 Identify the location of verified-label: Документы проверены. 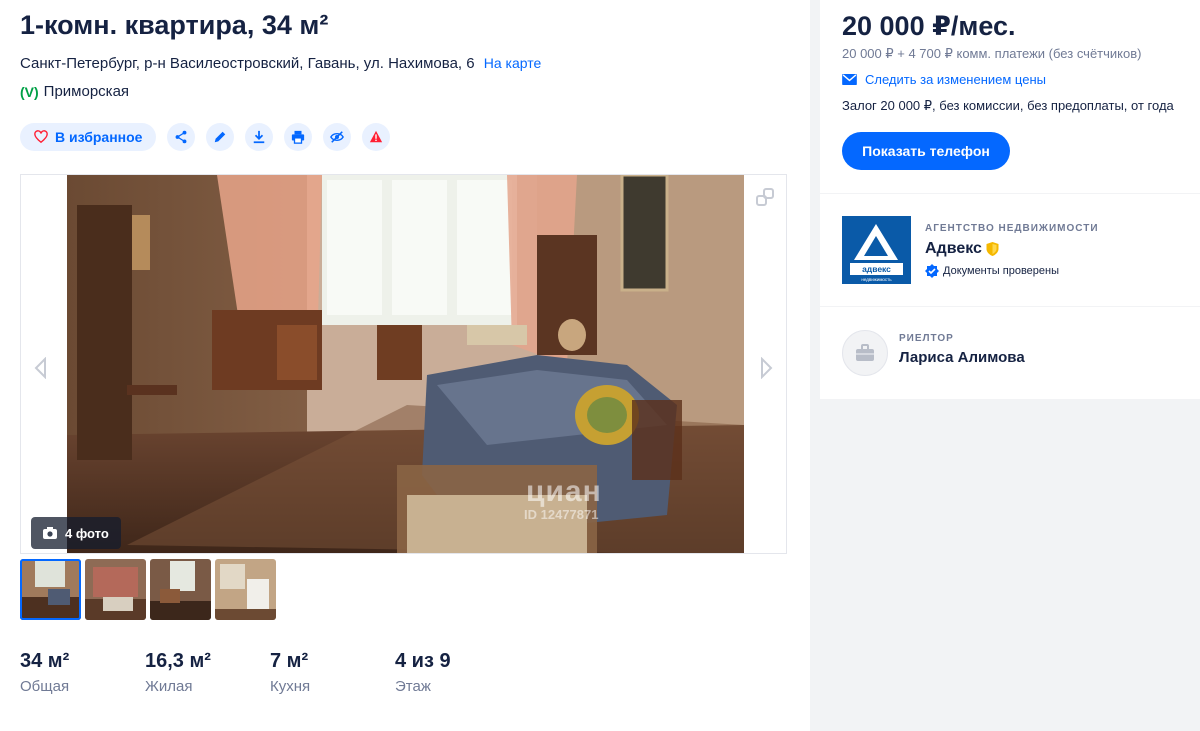
(1001, 271).